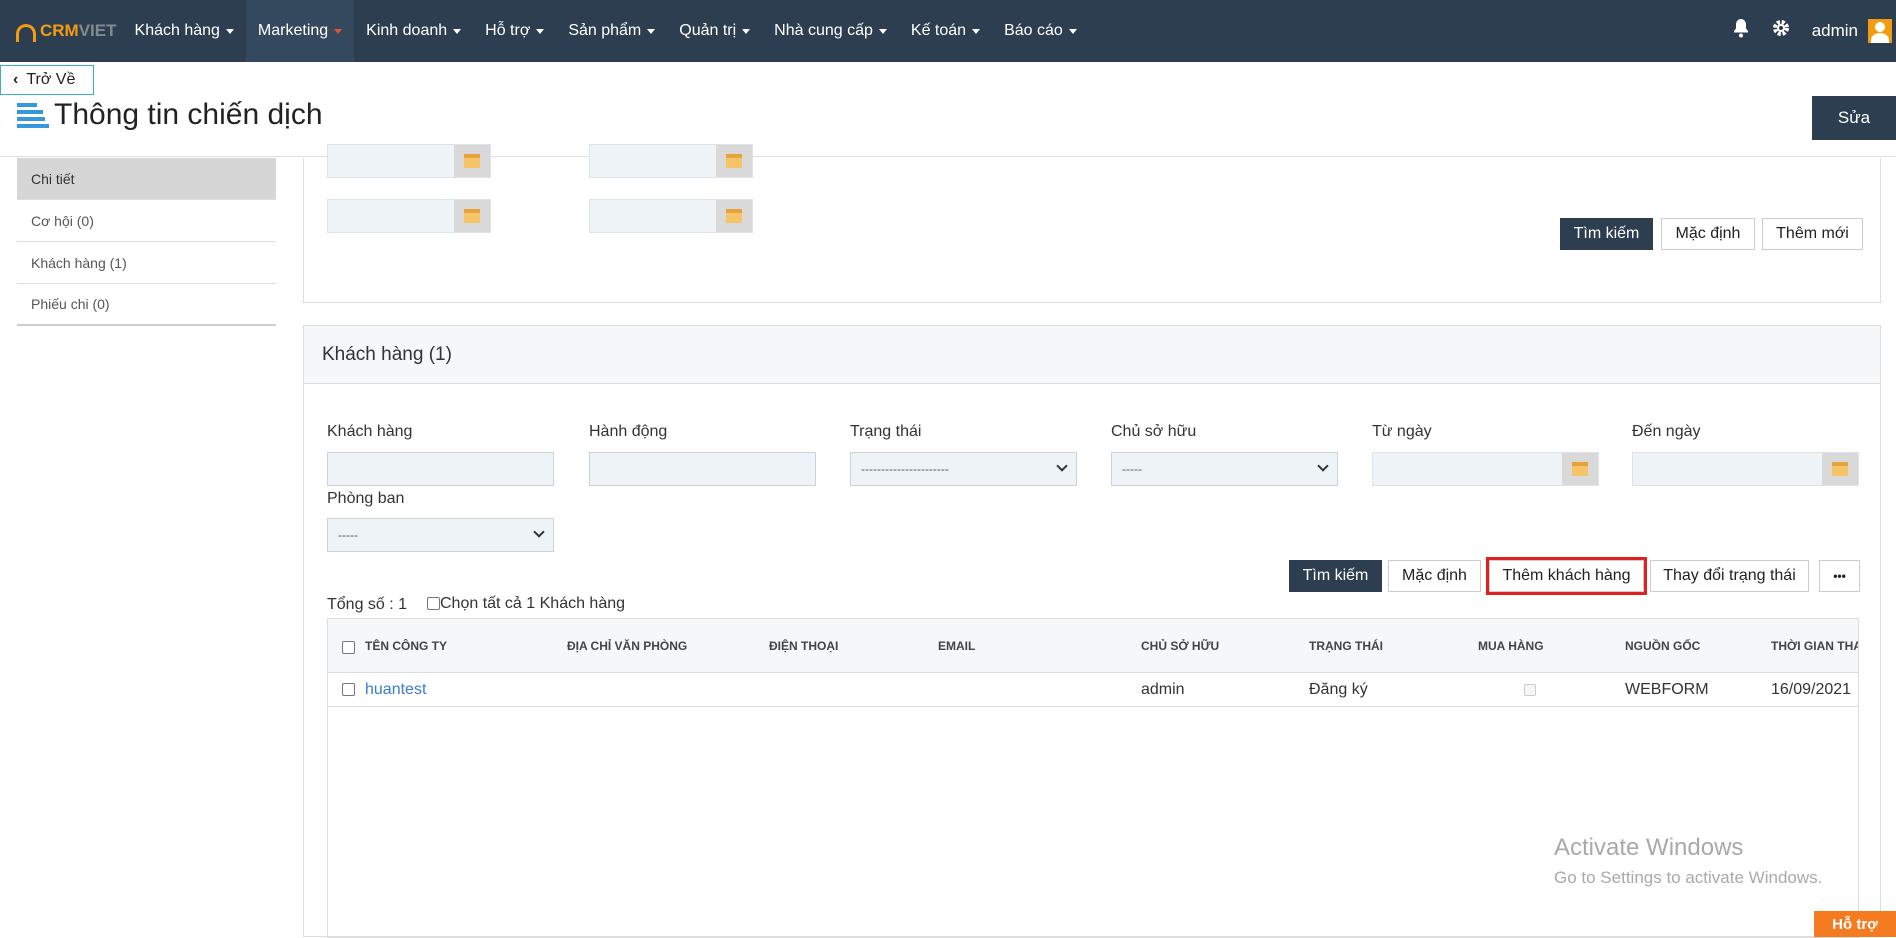  Describe the element at coordinates (1180, 646) in the screenshot. I see `column-header: CHỦ SỞ HỮU` at that location.